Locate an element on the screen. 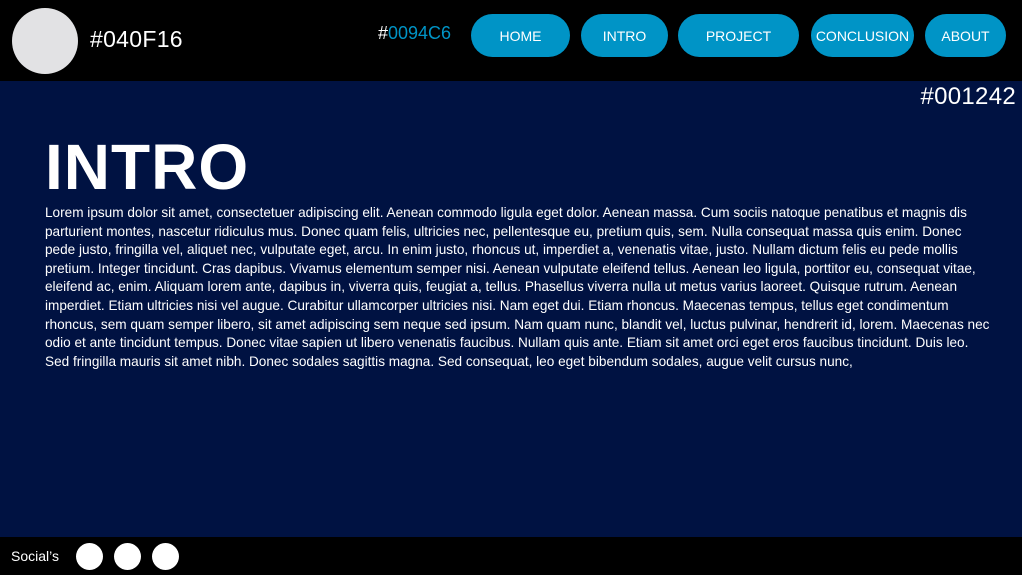 The width and height of the screenshot is (1022, 575). accent-hash: # is located at coordinates (383, 33).